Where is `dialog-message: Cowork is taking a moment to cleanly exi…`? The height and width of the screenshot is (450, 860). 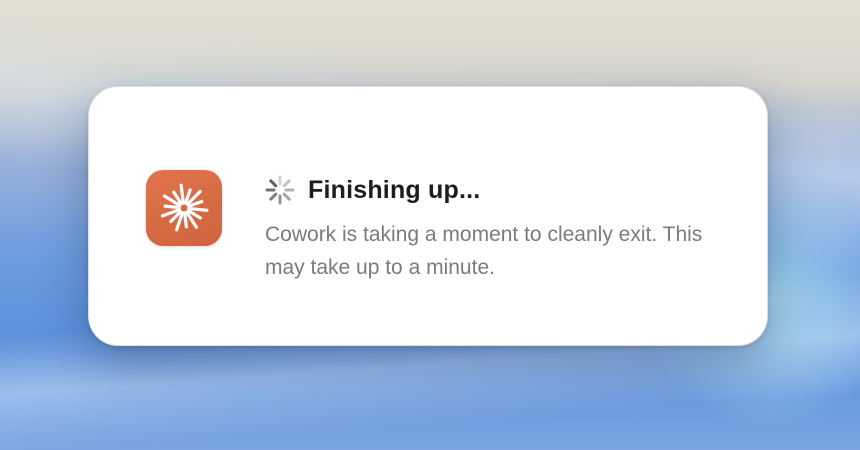
dialog-message: Cowork is taking a moment to cleanly exi… is located at coordinates (484, 251).